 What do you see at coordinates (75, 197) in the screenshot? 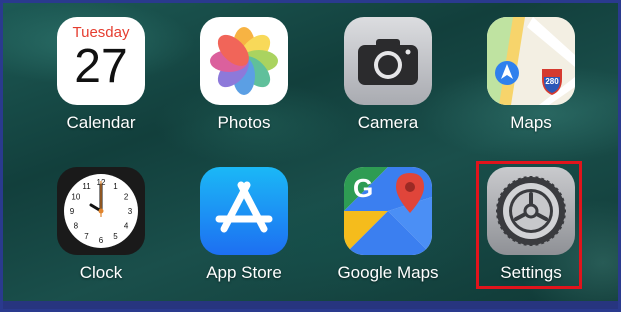
I see `clock-numeral: 10` at bounding box center [75, 197].